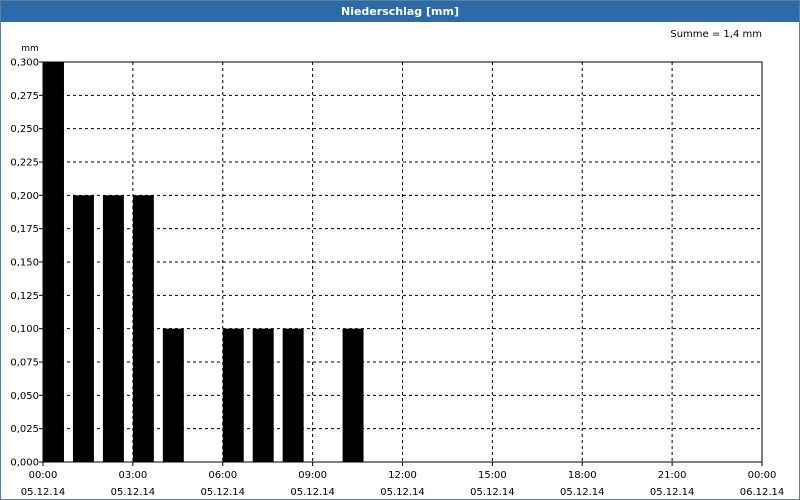 The width and height of the screenshot is (800, 500). Describe the element at coordinates (402, 475) in the screenshot. I see `x-tick-time: 12:00` at that location.